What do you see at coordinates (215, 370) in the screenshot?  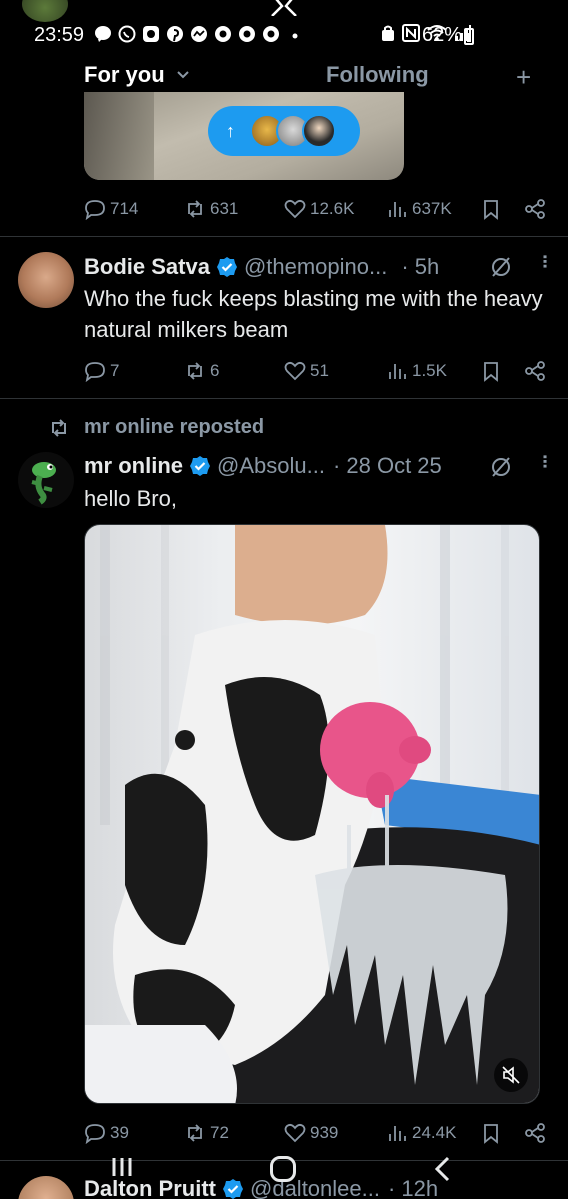 I see `repost-count: 6` at bounding box center [215, 370].